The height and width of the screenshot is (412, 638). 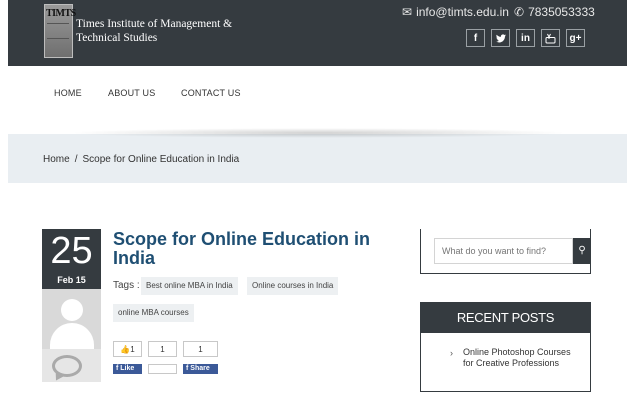 I want to click on breadcrumb: Home / Scope for Online Education in India, so click(x=141, y=159).